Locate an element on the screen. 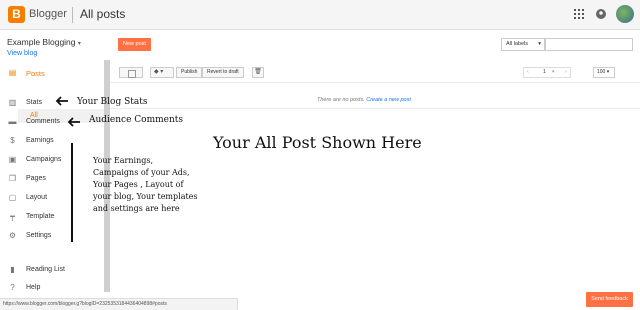 The image size is (640, 310). annotation-note-line: and settings are here is located at coordinates (136, 208).